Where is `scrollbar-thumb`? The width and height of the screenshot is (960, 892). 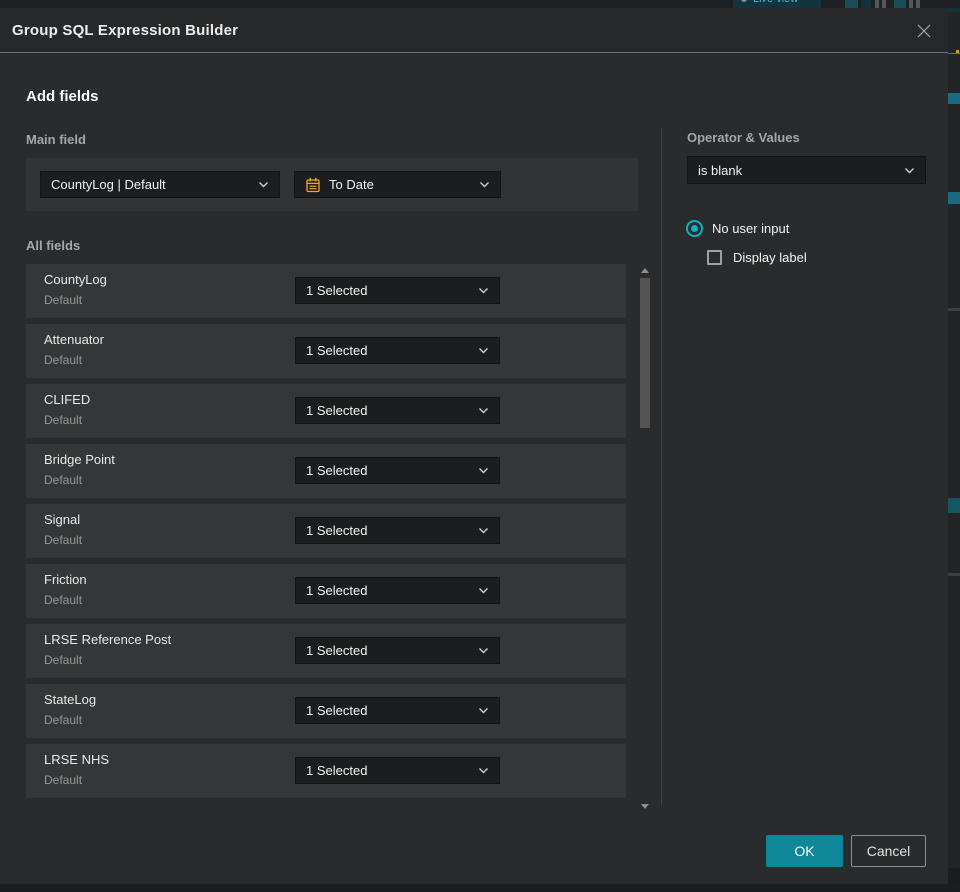
scrollbar-thumb is located at coordinates (645, 353).